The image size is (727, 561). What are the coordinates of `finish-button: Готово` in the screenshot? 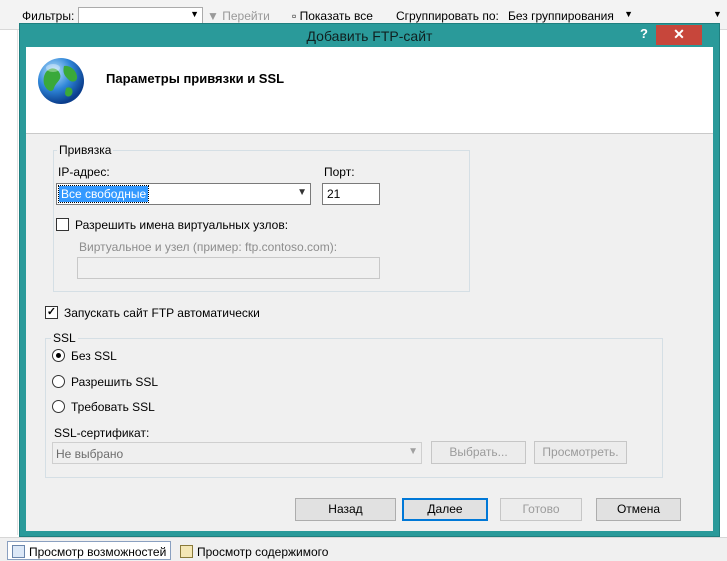 It's located at (541, 509).